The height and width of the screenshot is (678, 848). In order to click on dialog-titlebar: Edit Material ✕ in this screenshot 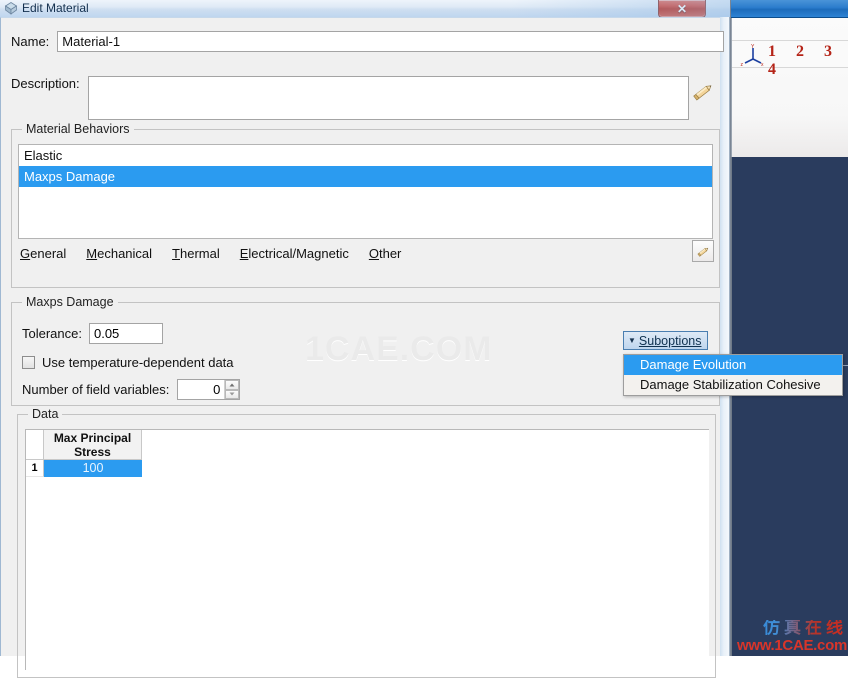, I will do `click(365, 9)`.